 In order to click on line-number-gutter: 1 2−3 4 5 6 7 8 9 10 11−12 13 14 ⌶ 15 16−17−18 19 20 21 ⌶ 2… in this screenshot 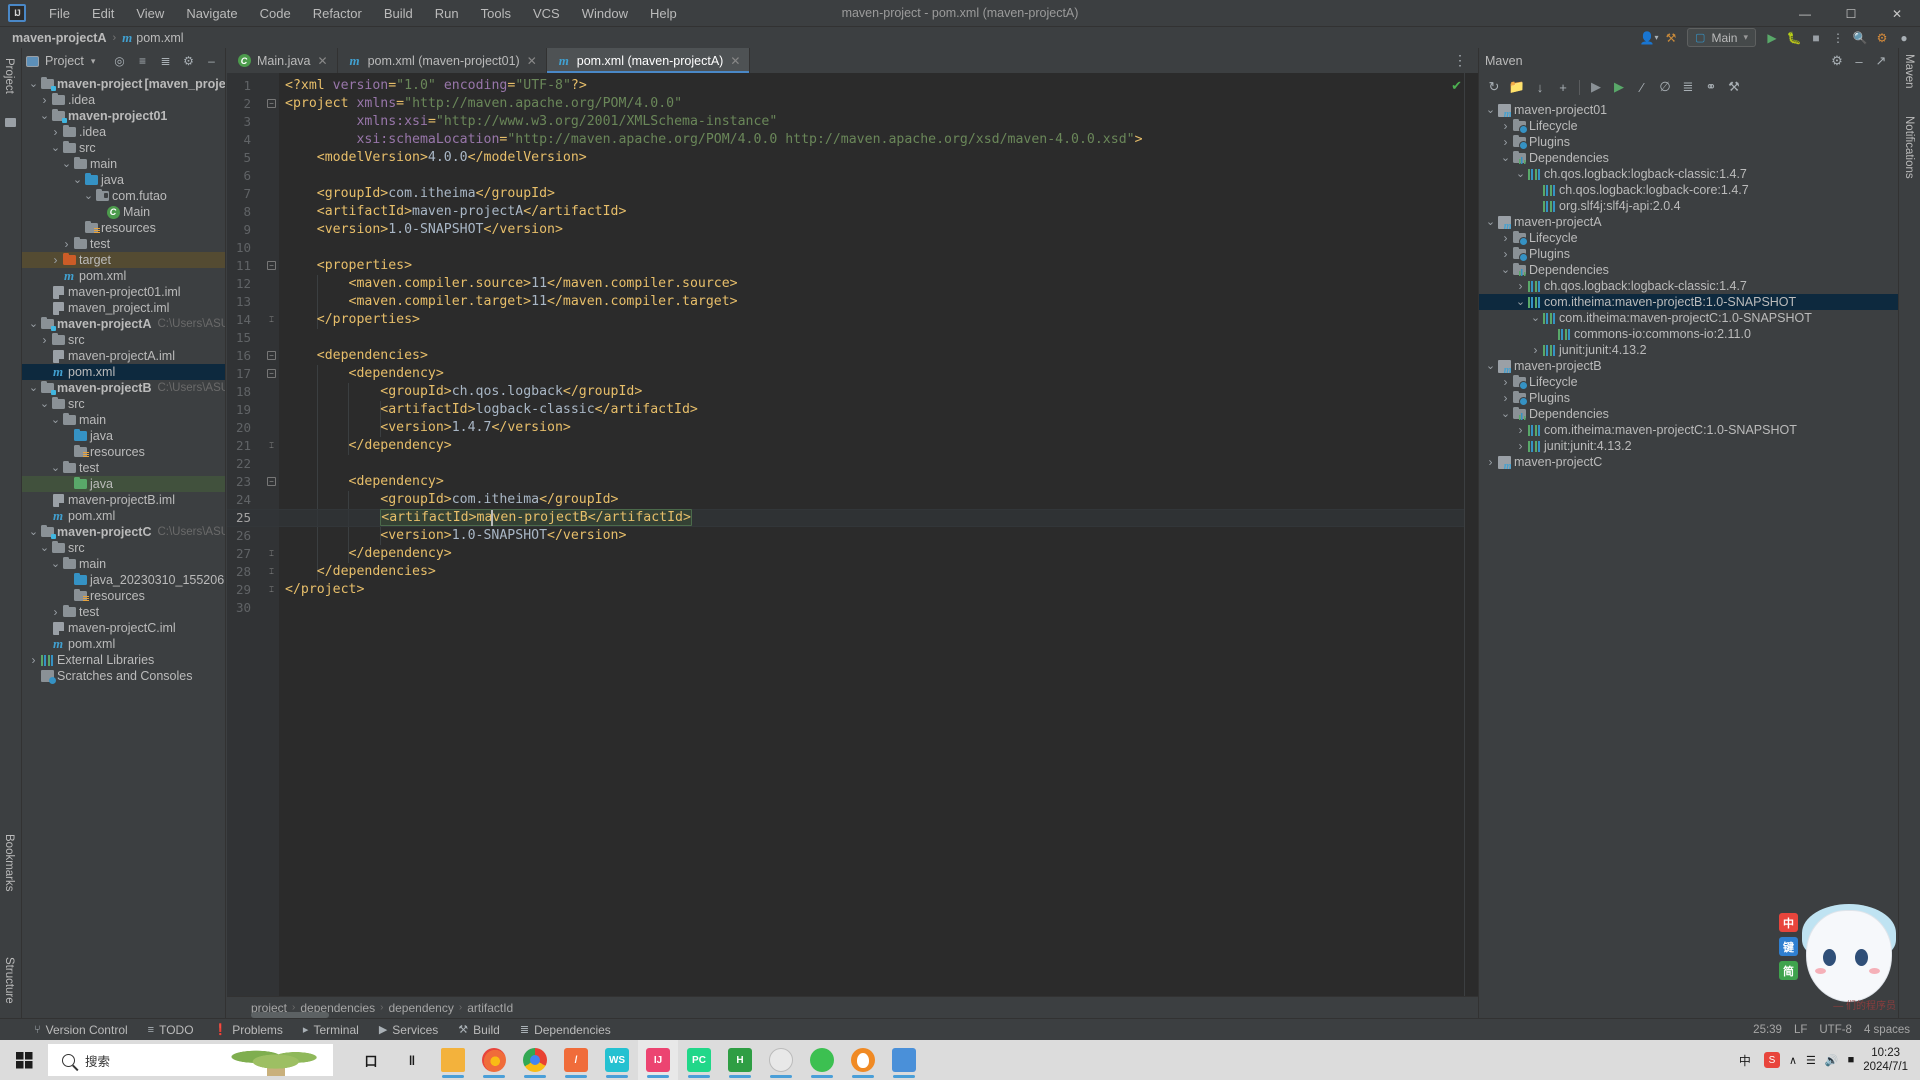, I will do `click(253, 534)`.